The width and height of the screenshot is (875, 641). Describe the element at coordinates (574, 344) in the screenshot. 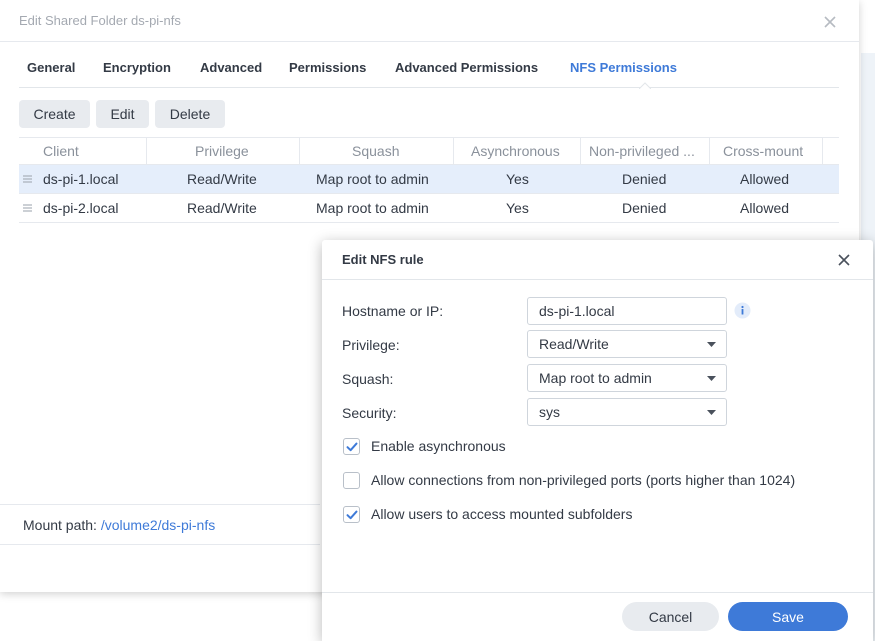

I see `privilege-value: Read/Write` at that location.